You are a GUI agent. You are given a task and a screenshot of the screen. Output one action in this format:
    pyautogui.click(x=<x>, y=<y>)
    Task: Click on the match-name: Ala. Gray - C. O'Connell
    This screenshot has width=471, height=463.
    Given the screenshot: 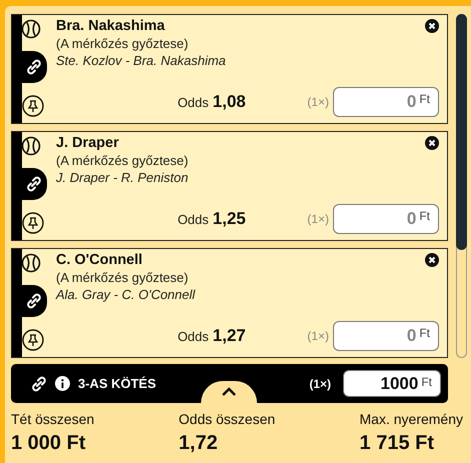 What is the action you would take?
    pyautogui.click(x=126, y=294)
    